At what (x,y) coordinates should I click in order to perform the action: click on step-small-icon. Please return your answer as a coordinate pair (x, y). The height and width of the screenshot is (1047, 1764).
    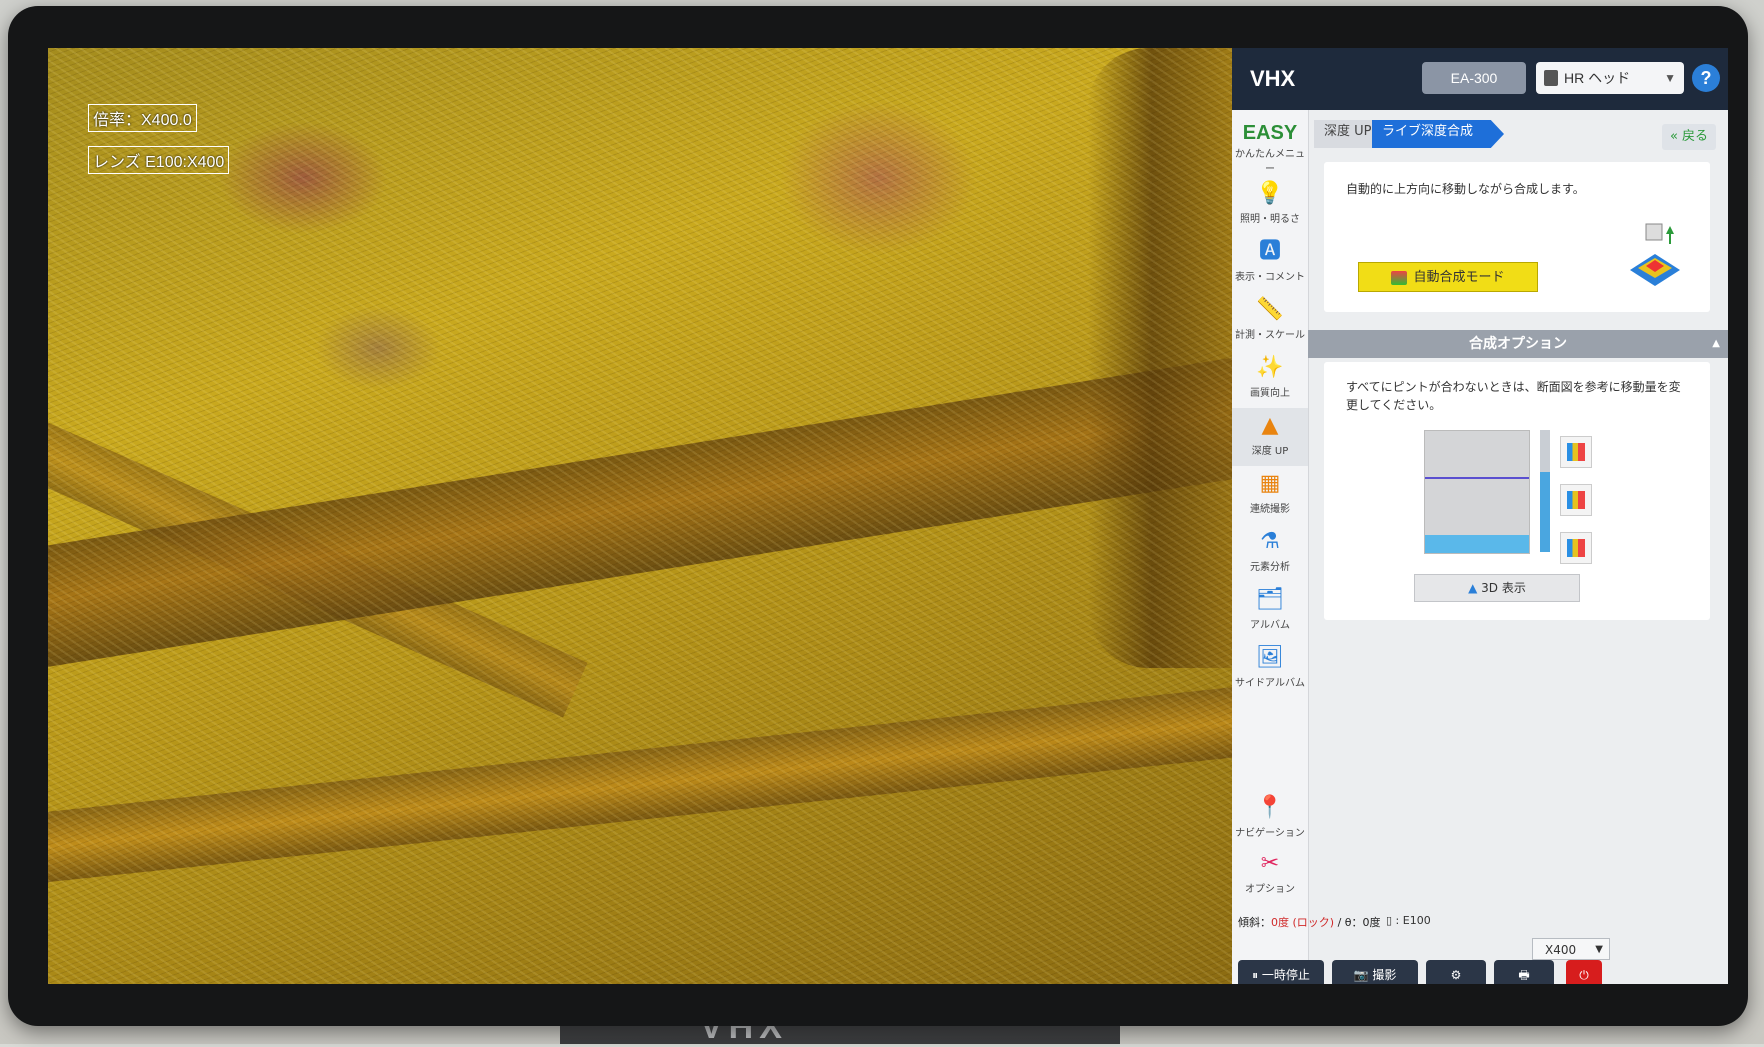
    Looking at the image, I should click on (1576, 548).